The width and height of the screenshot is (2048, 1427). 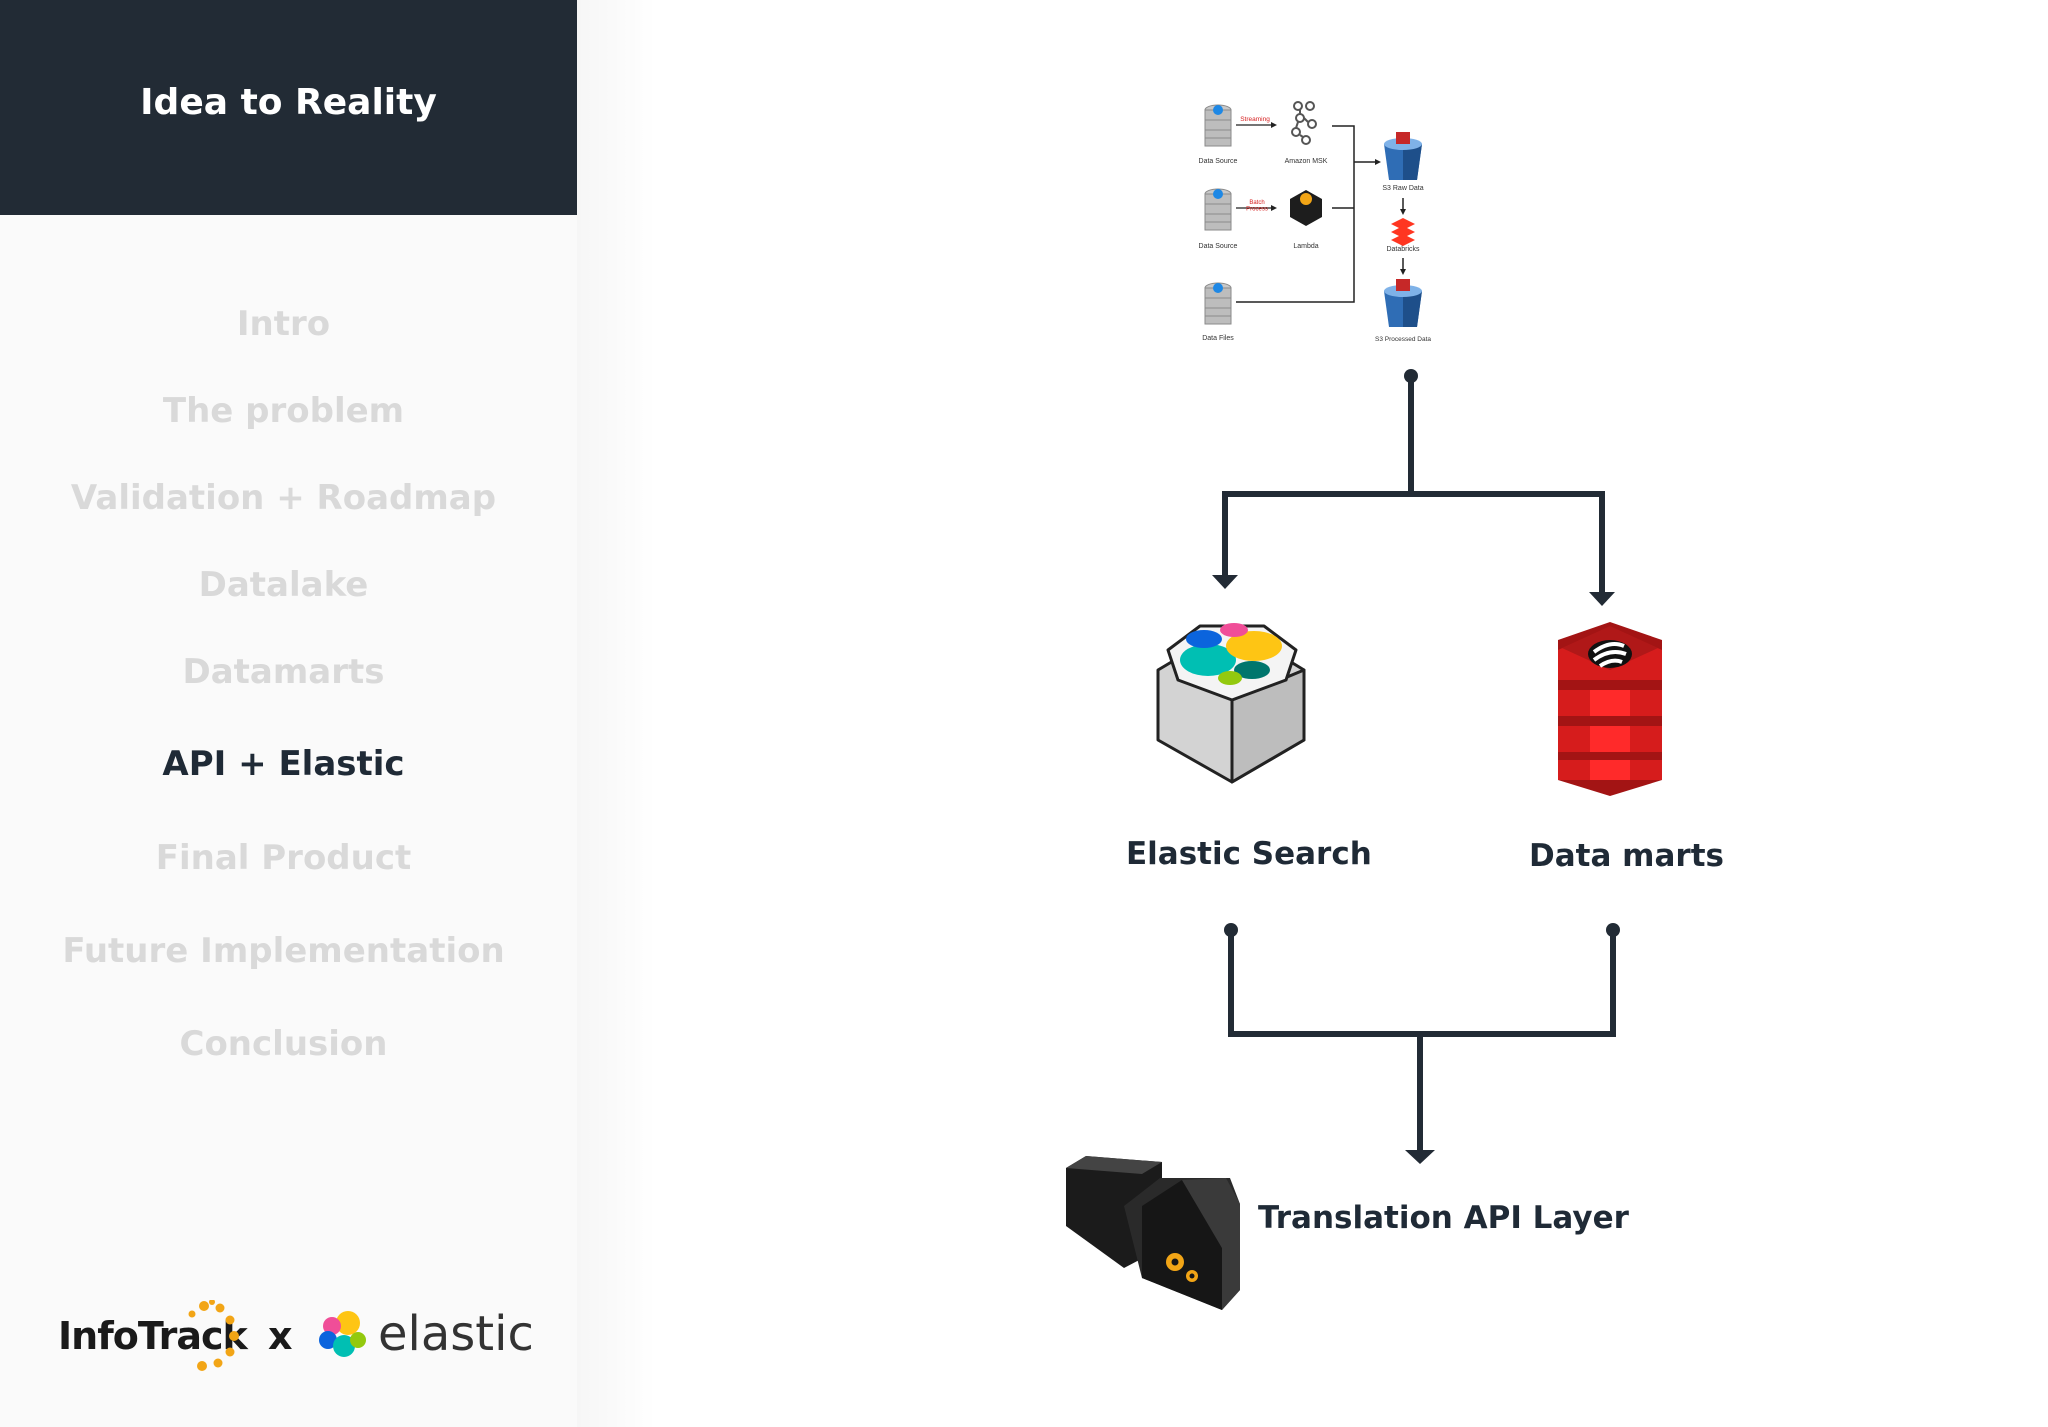 I want to click on data-marts-icon, so click(x=1610, y=709).